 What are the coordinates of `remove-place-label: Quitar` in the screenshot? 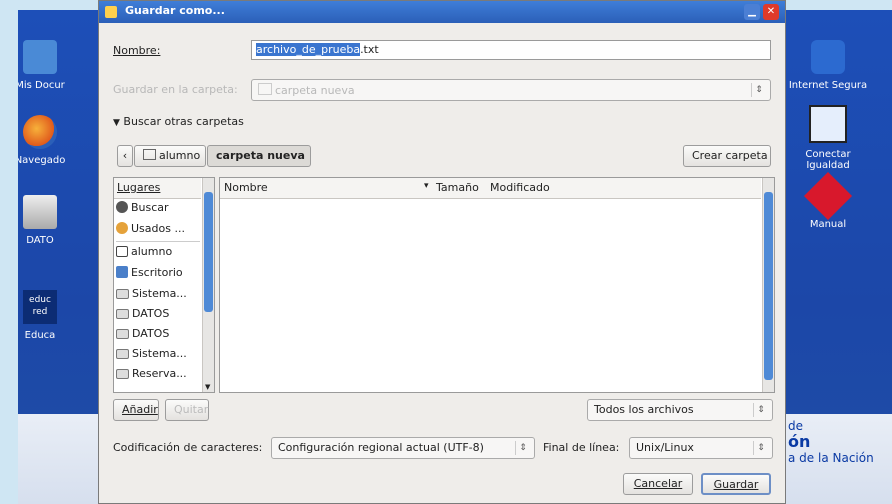 It's located at (191, 409).